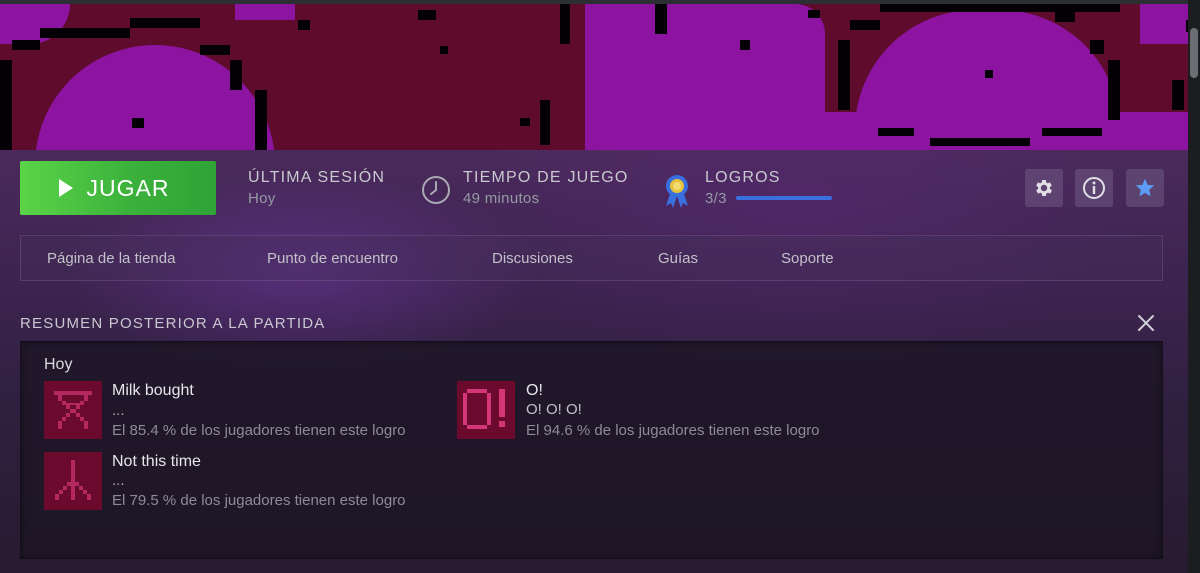  What do you see at coordinates (317, 177) in the screenshot?
I see `last-session-label: ÚLTIMA SESIÓN` at bounding box center [317, 177].